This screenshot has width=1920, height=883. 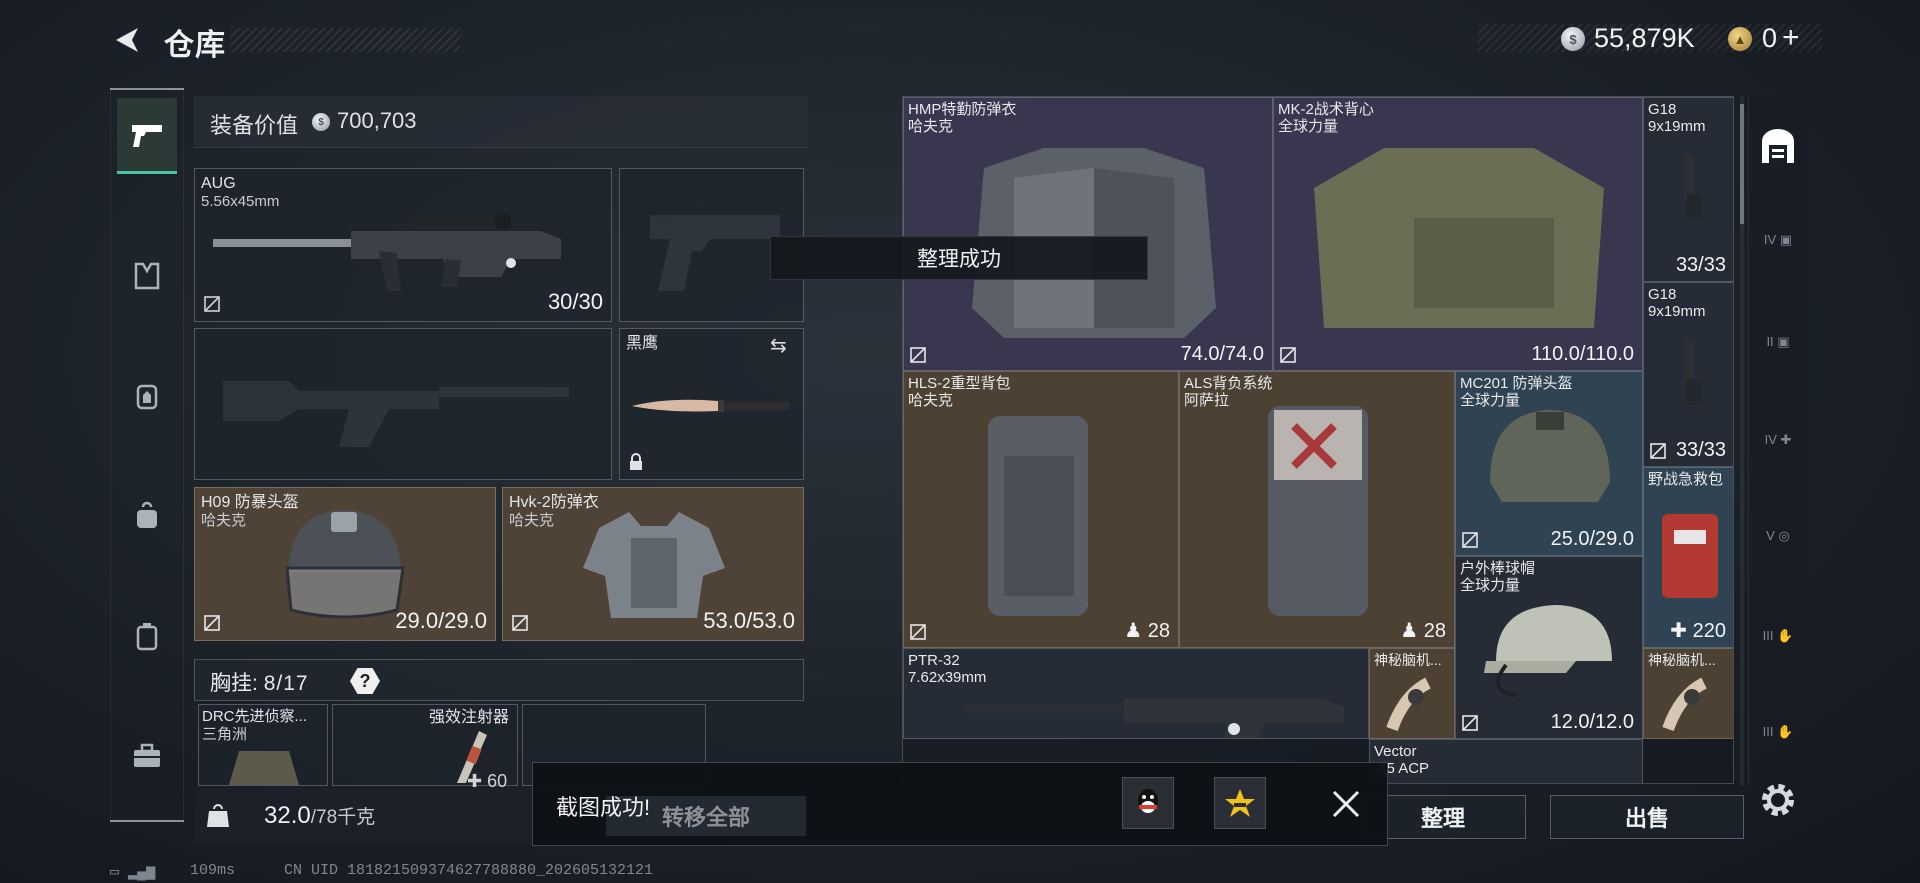 I want to click on recon-device-image, so click(x=264, y=768).